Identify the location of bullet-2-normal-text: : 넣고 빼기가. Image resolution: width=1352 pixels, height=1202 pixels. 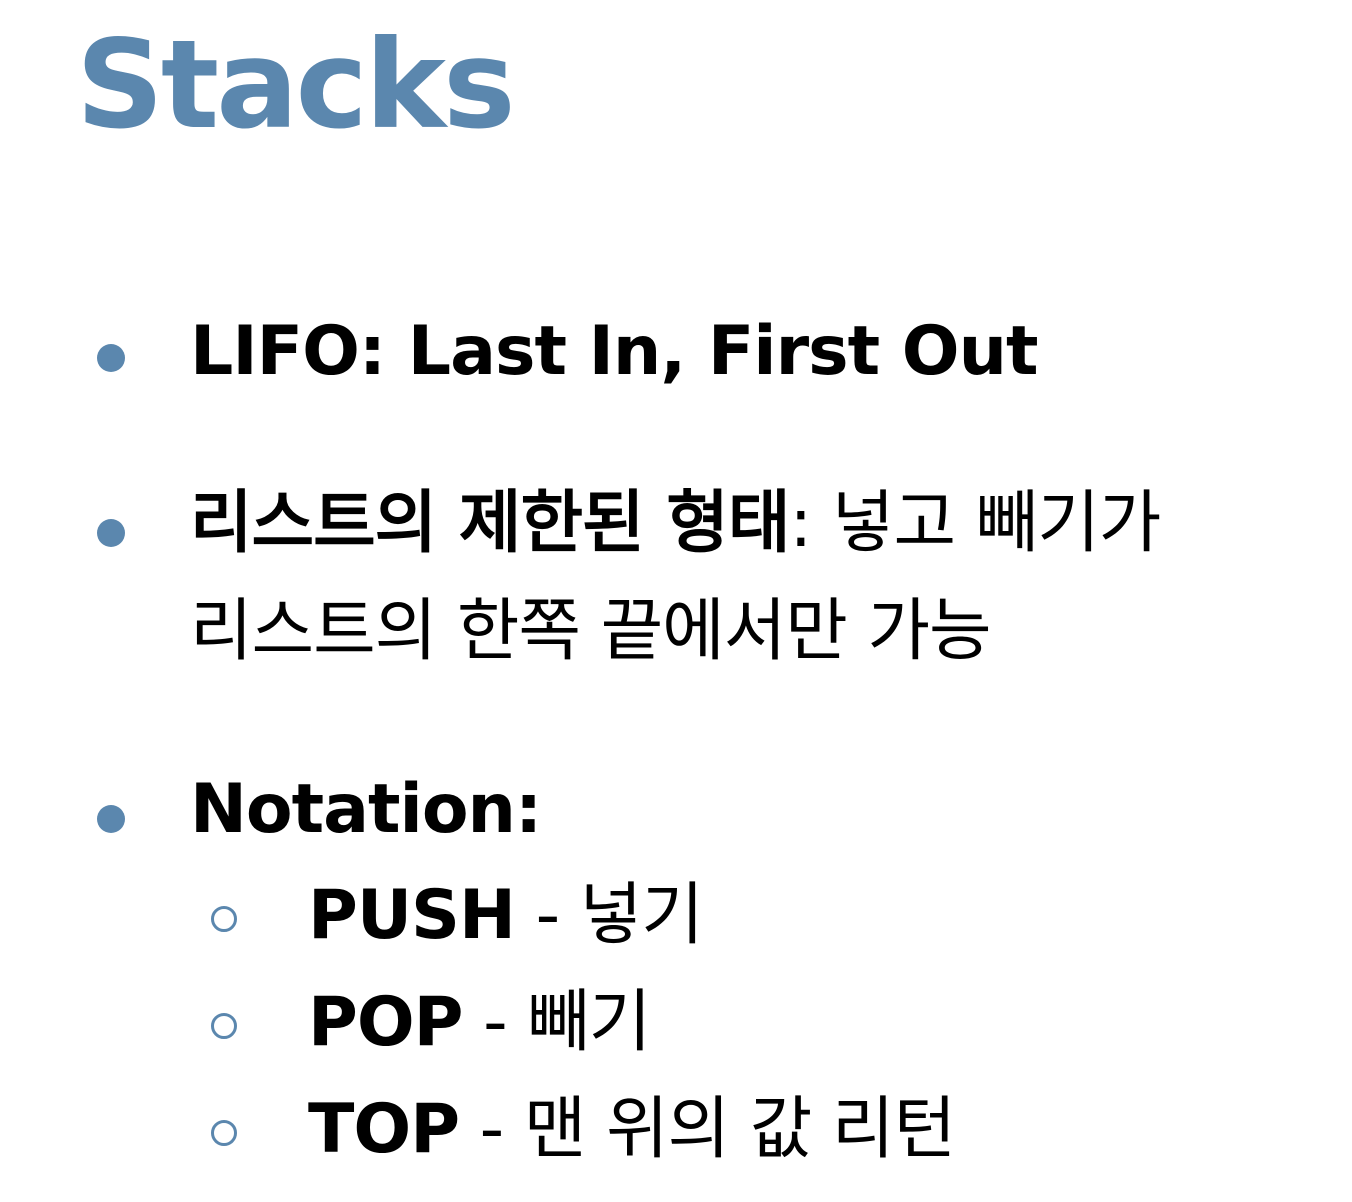
(975, 523).